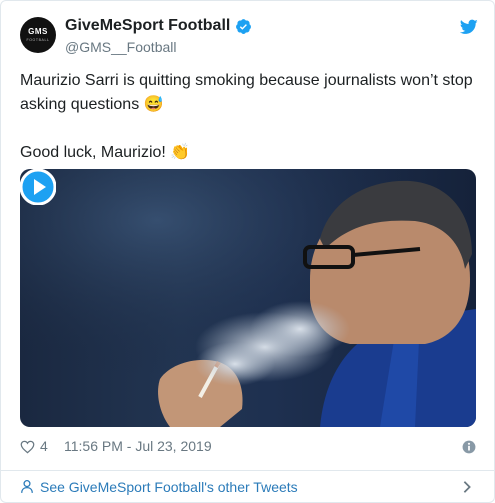 This screenshot has height=503, width=495. Describe the element at coordinates (27, 447) in the screenshot. I see `heart-icon` at that location.